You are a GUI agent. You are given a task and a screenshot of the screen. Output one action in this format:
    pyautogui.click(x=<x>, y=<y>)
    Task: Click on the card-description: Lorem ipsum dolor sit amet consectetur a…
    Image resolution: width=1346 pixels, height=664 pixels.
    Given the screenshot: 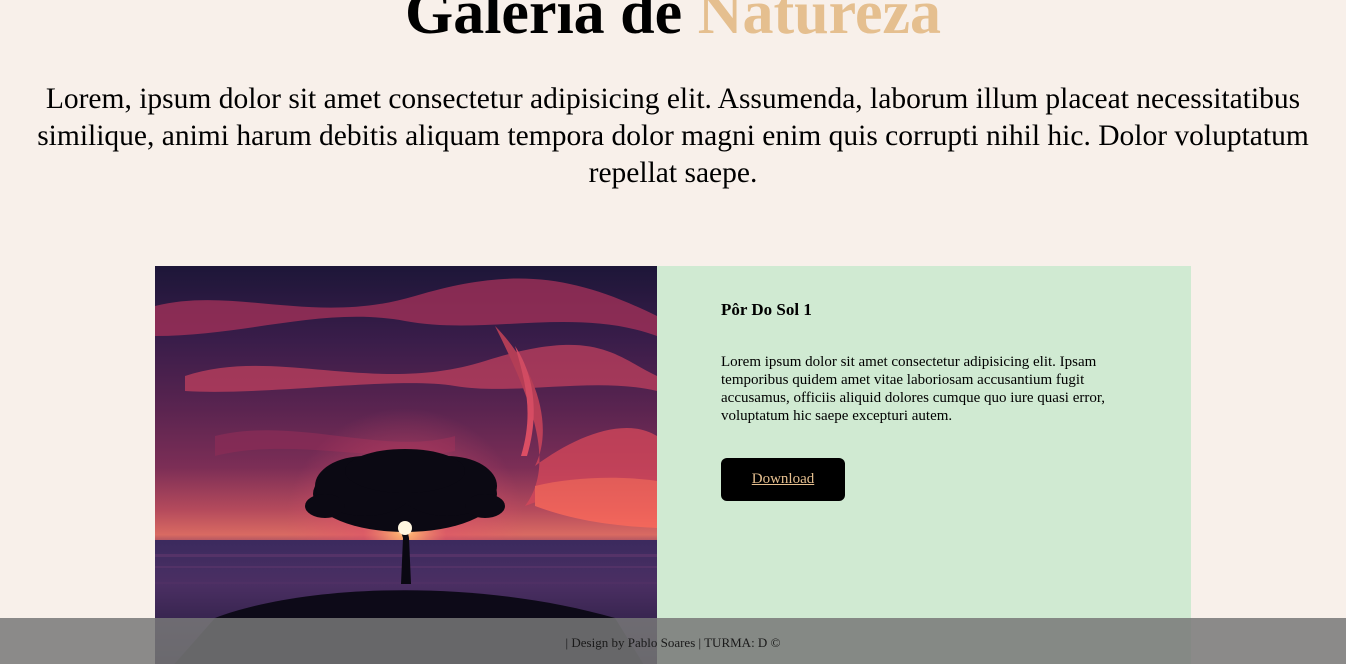 What is the action you would take?
    pyautogui.click(x=913, y=389)
    